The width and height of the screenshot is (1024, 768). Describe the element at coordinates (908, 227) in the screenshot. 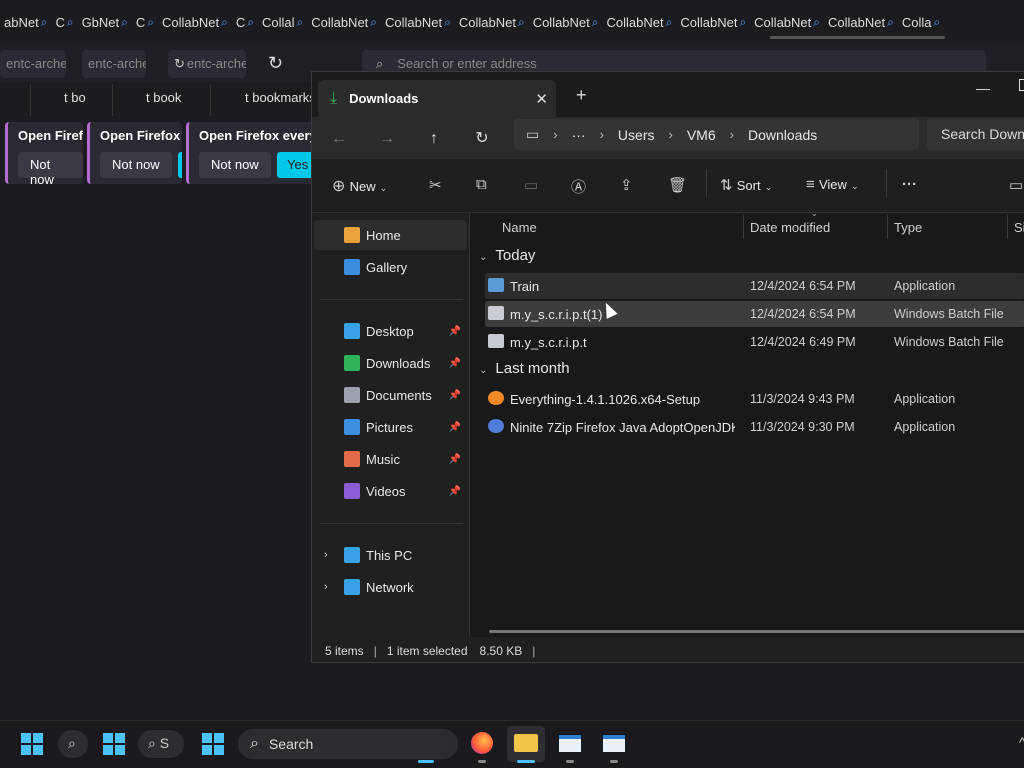

I see `column-header-type: Type` at that location.